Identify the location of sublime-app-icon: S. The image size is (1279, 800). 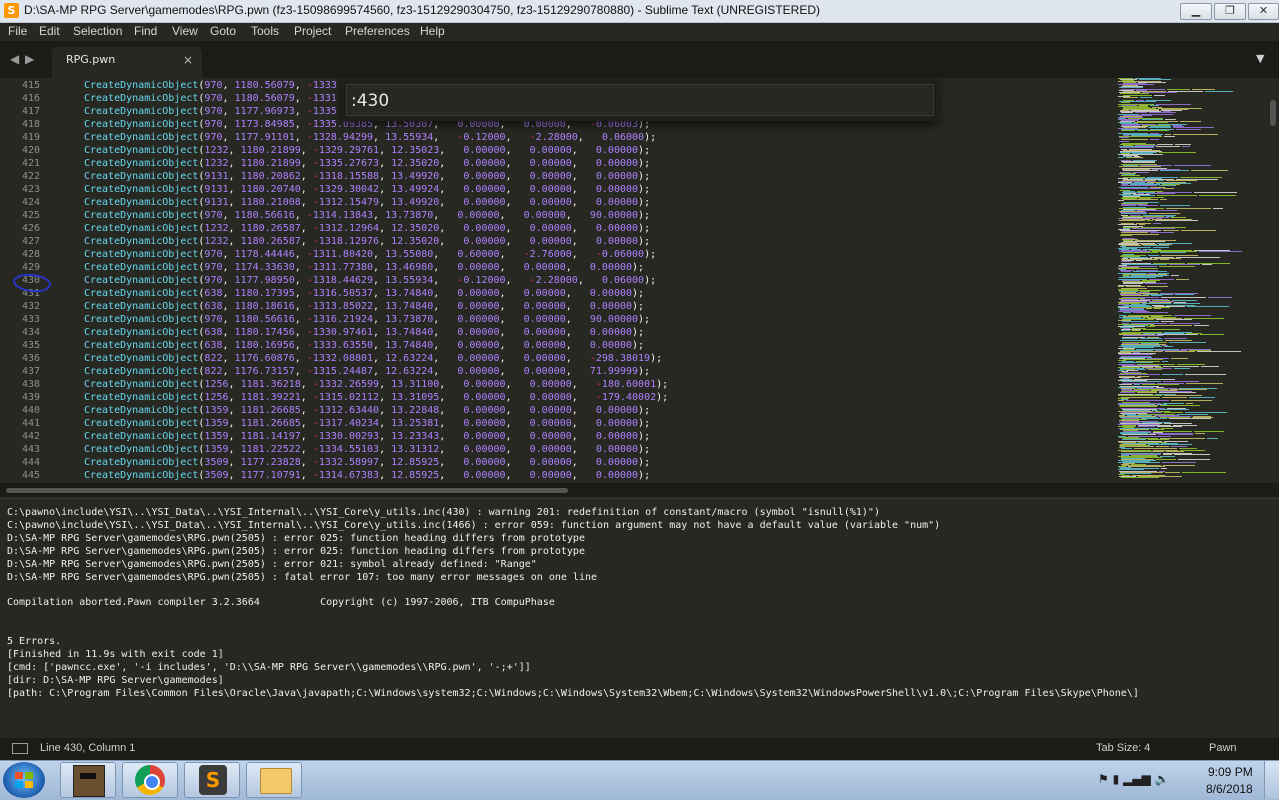
(11, 10).